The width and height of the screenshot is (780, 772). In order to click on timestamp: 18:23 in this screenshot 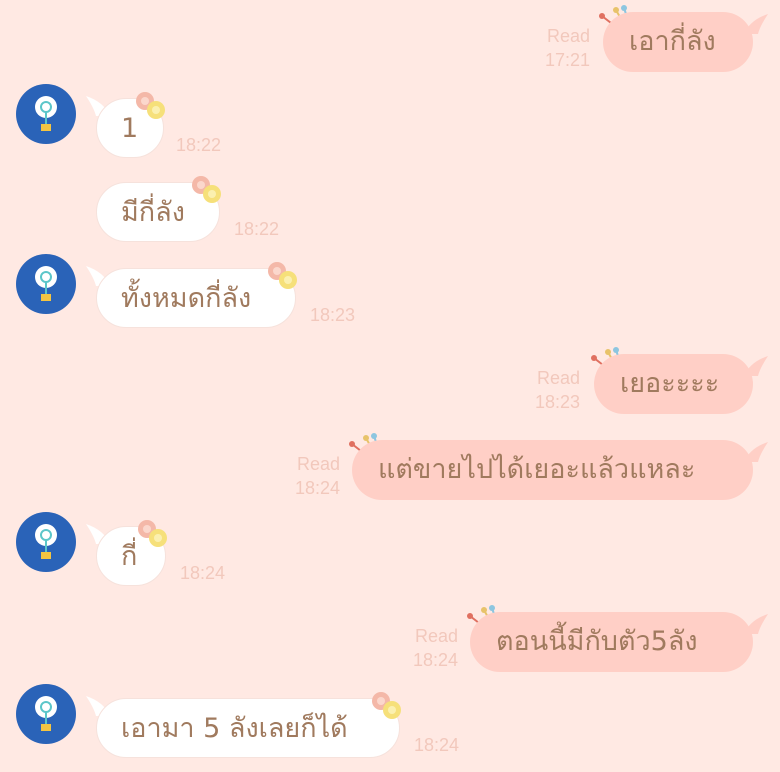, I will do `click(333, 315)`.